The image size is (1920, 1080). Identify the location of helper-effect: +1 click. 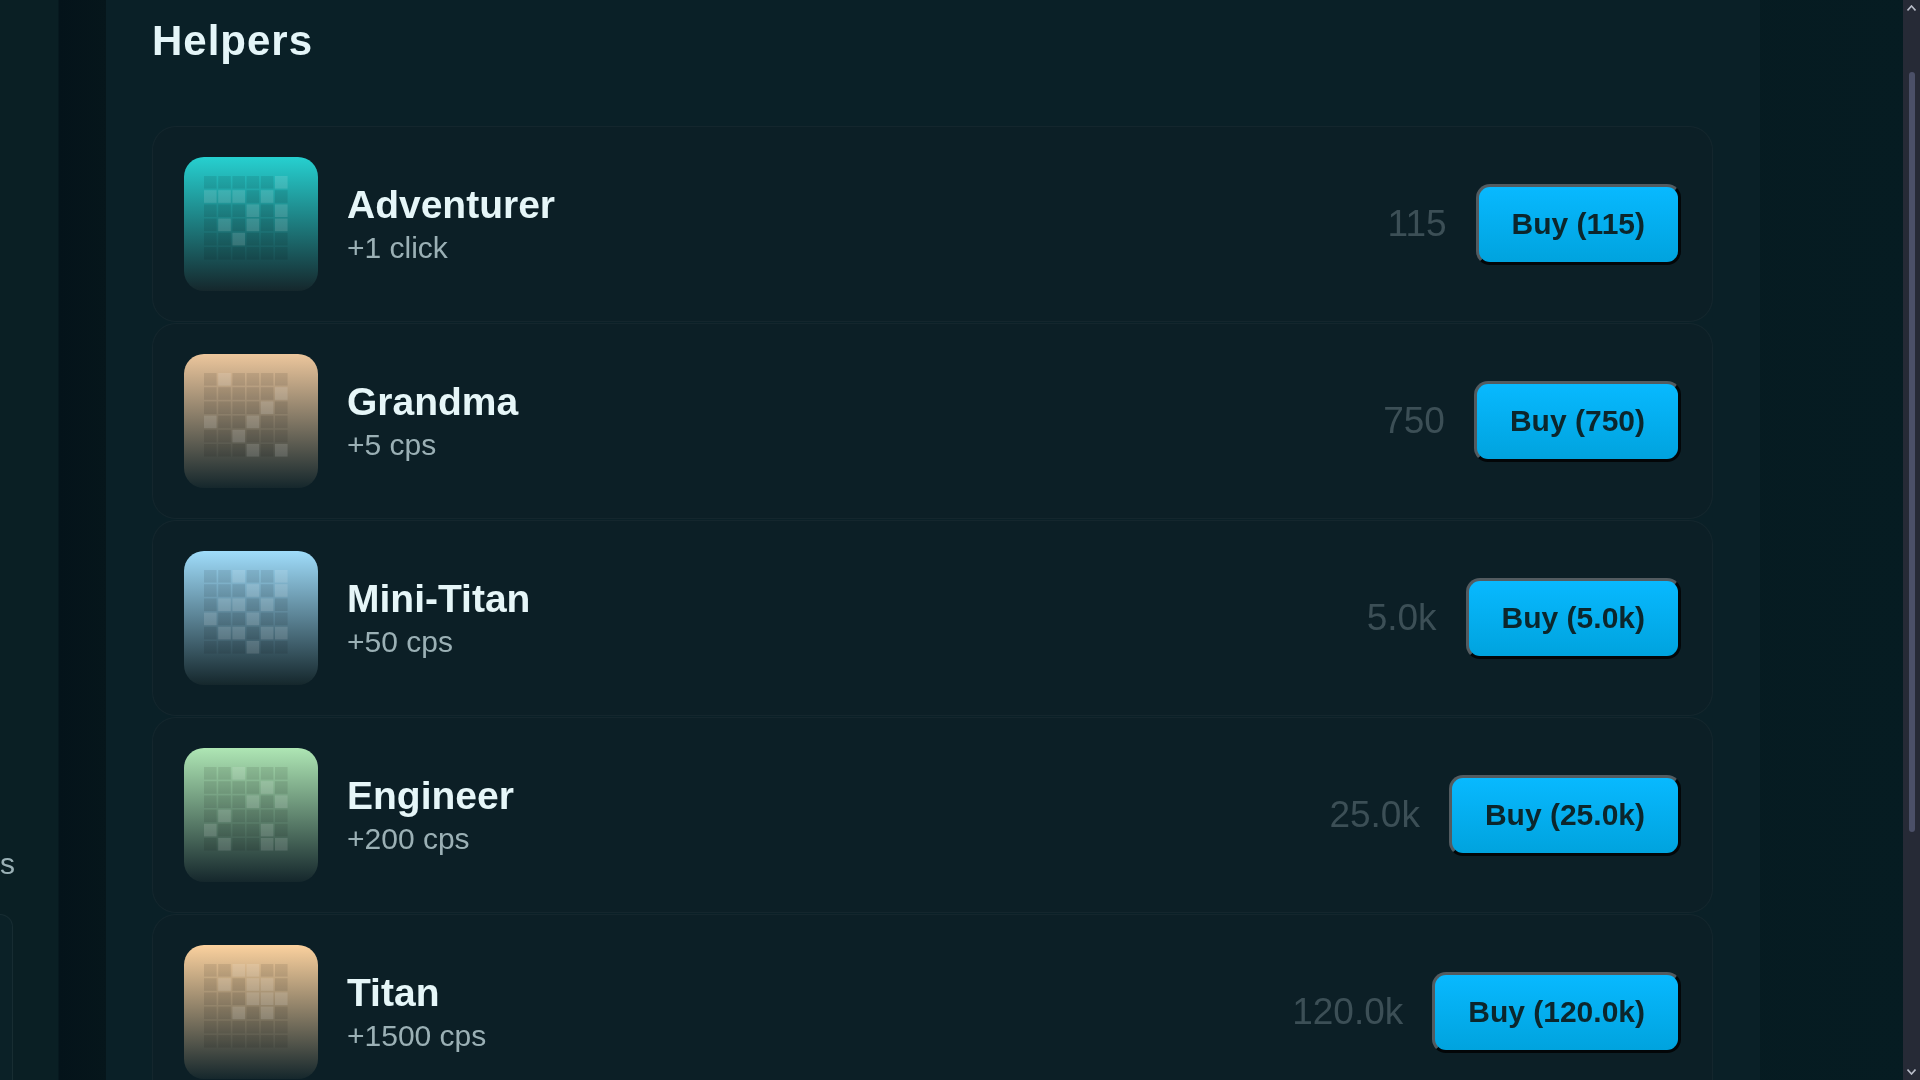
(397, 247).